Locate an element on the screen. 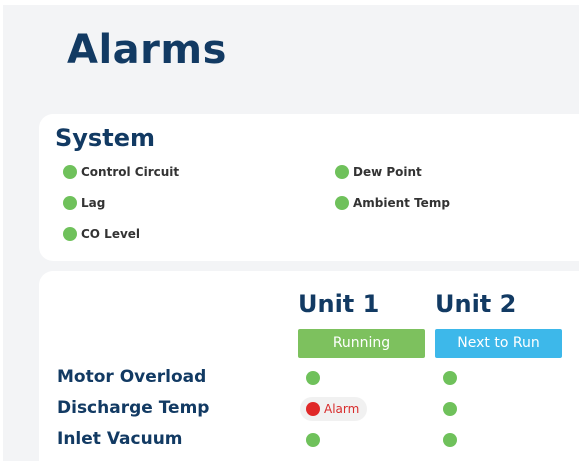 This screenshot has height=461, width=579. system-status-ambient-temp: Ambient Temp is located at coordinates (392, 203).